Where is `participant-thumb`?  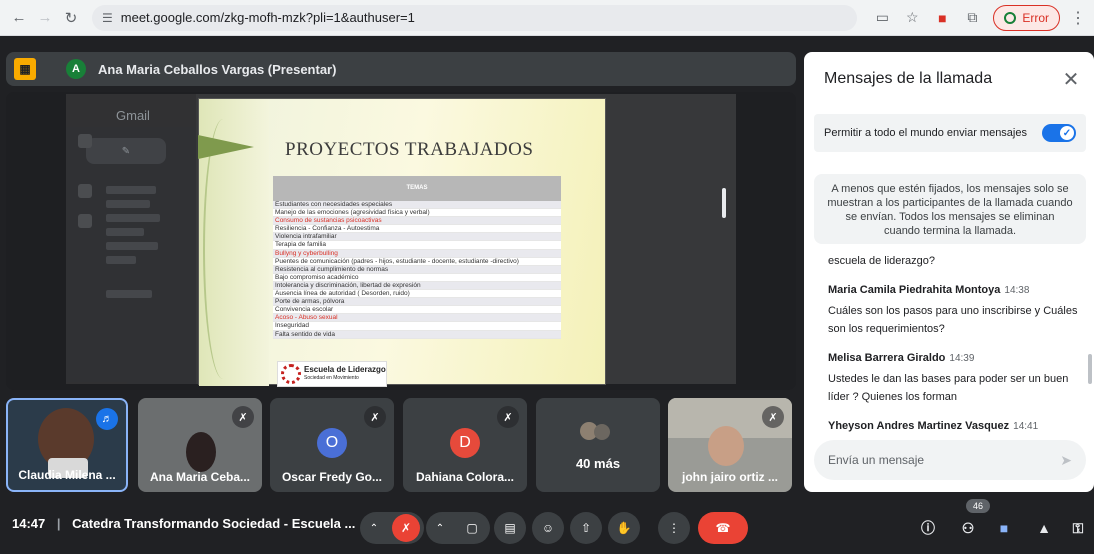 participant-thumb is located at coordinates (602, 432).